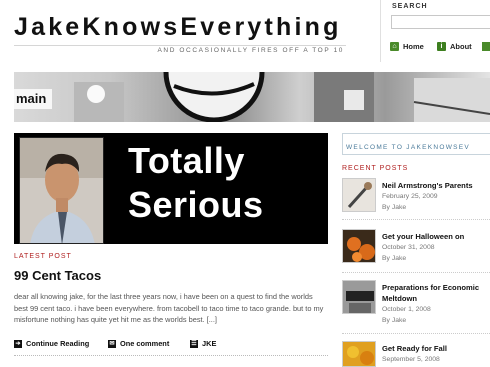 This screenshot has height=367, width=490. Describe the element at coordinates (375, 168) in the screenshot. I see `recent-posts-label: RECENT POSTS` at that location.